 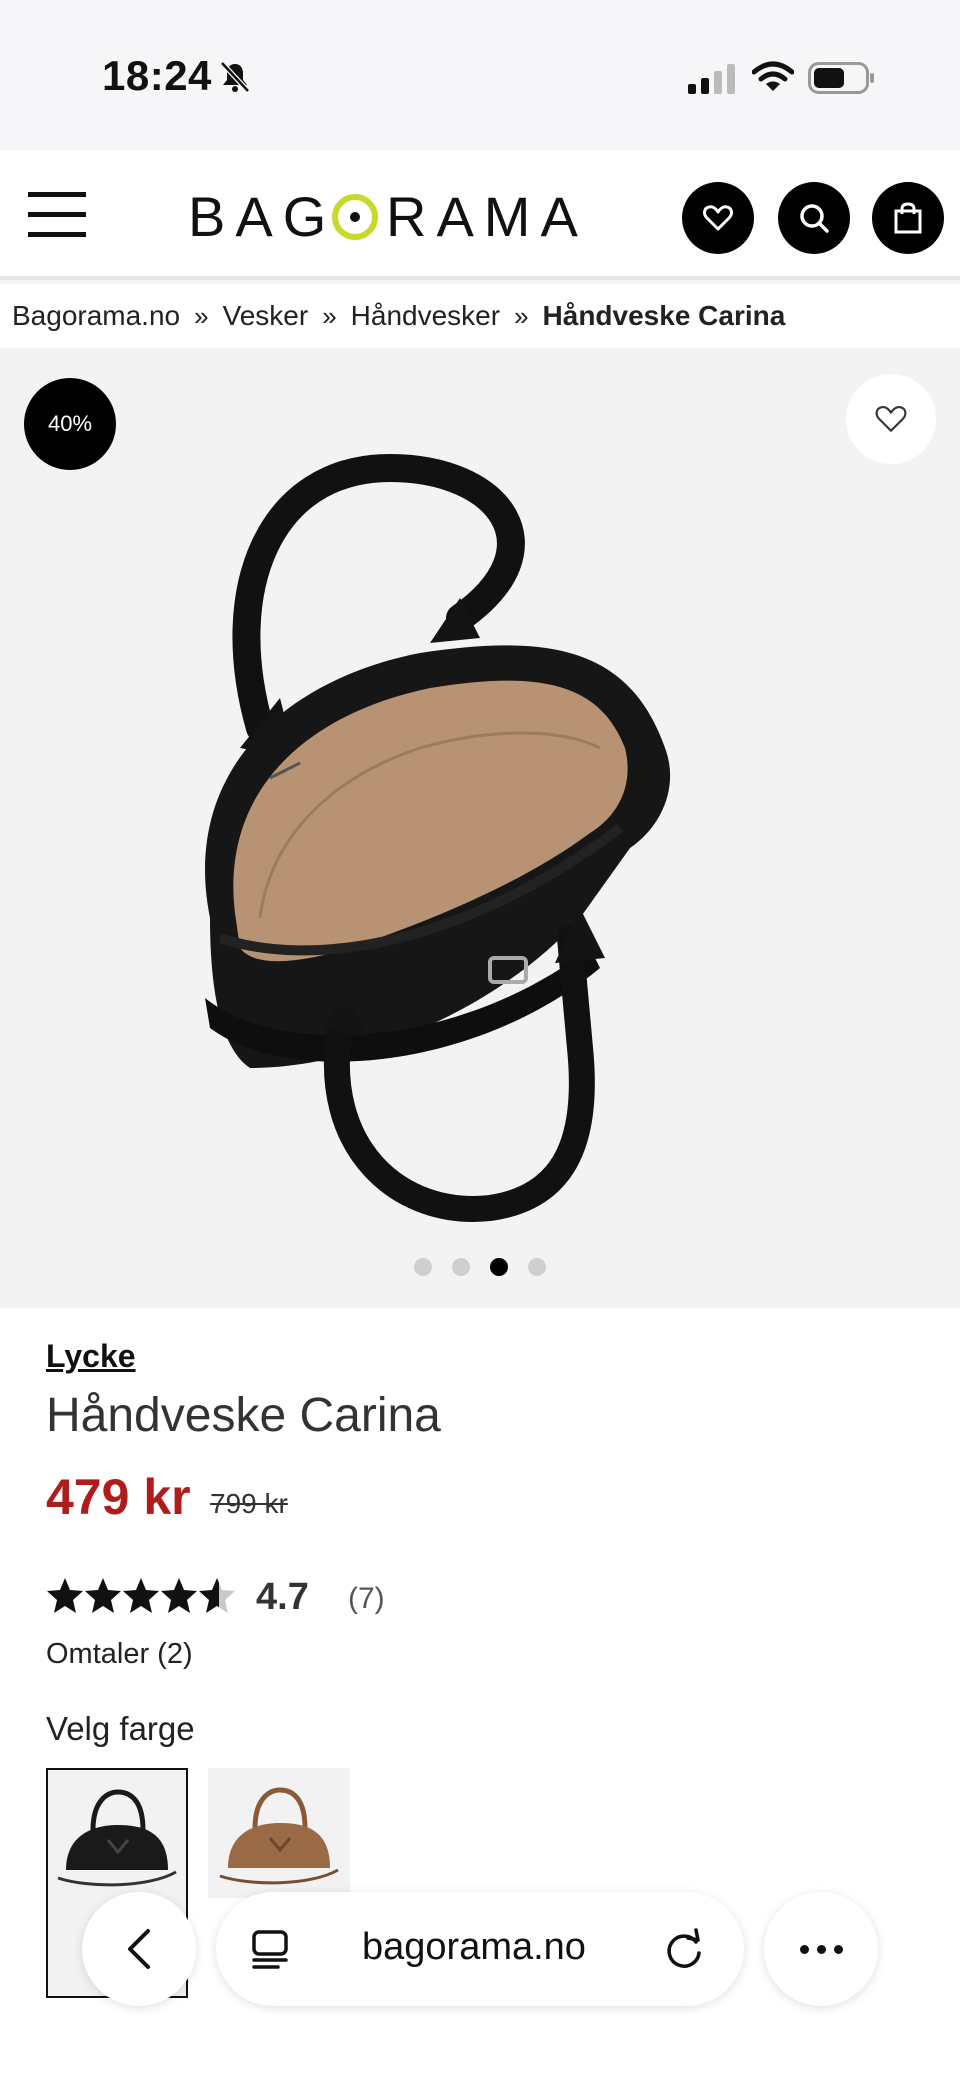 What do you see at coordinates (685, 1949) in the screenshot?
I see `reload-icon` at bounding box center [685, 1949].